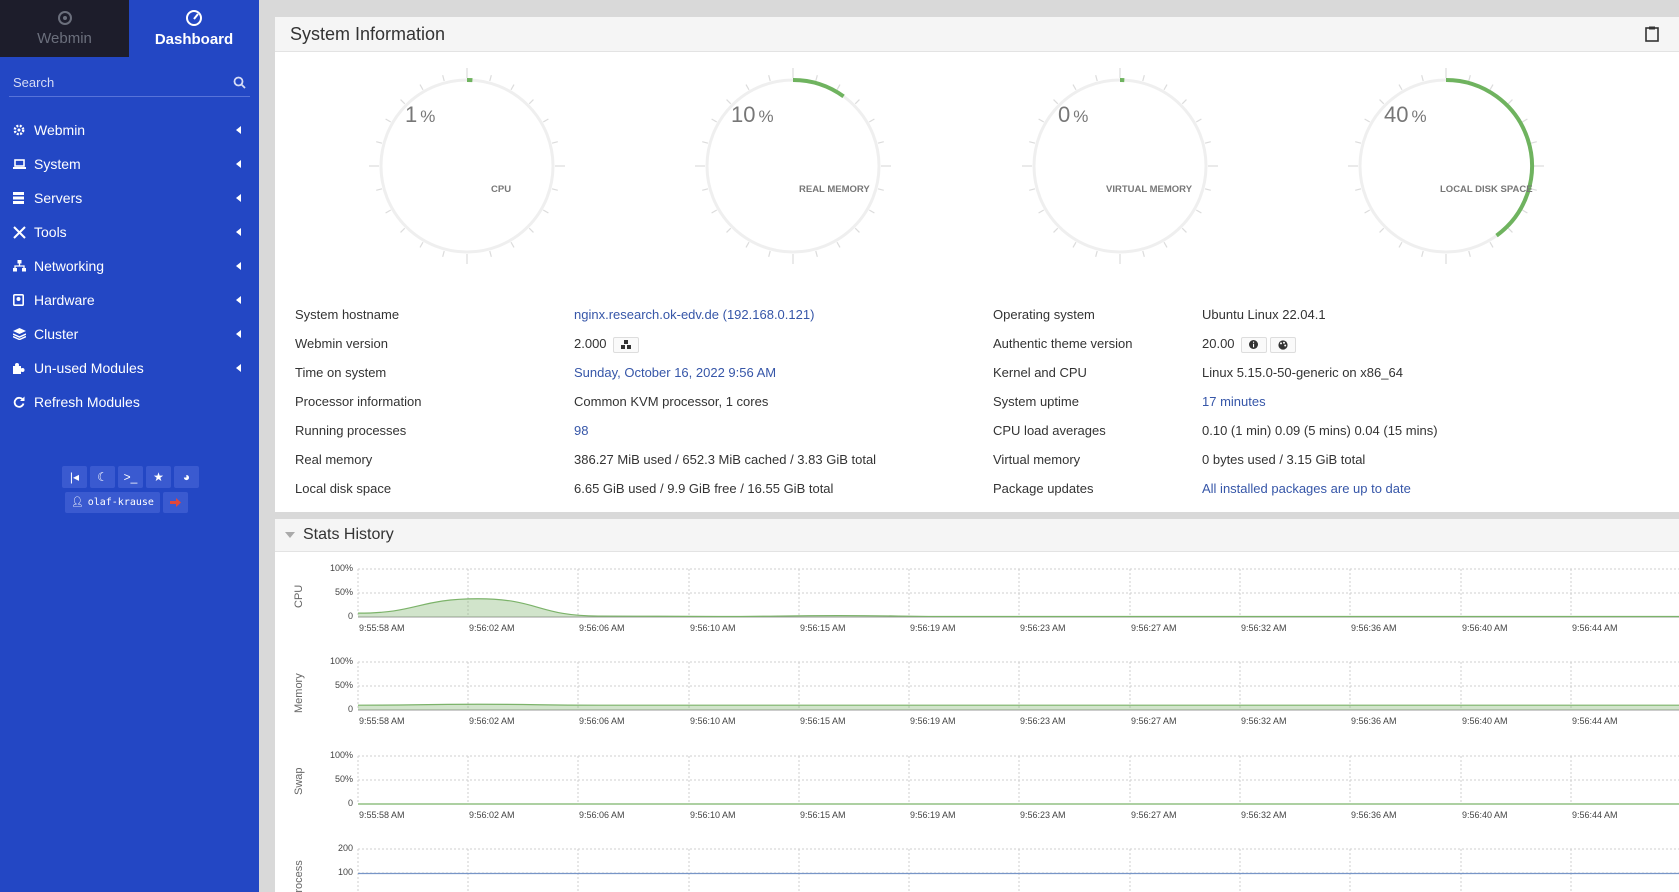 This screenshot has width=1679, height=892. What do you see at coordinates (345, 872) in the screenshot?
I see `chart-ytick-label: 100` at bounding box center [345, 872].